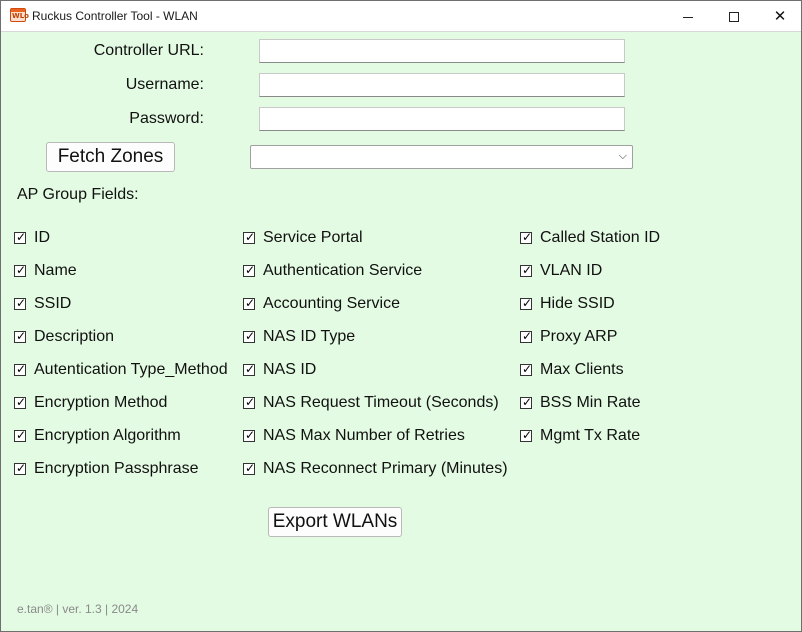  Describe the element at coordinates (166, 118) in the screenshot. I see `password-label: Password:` at that location.